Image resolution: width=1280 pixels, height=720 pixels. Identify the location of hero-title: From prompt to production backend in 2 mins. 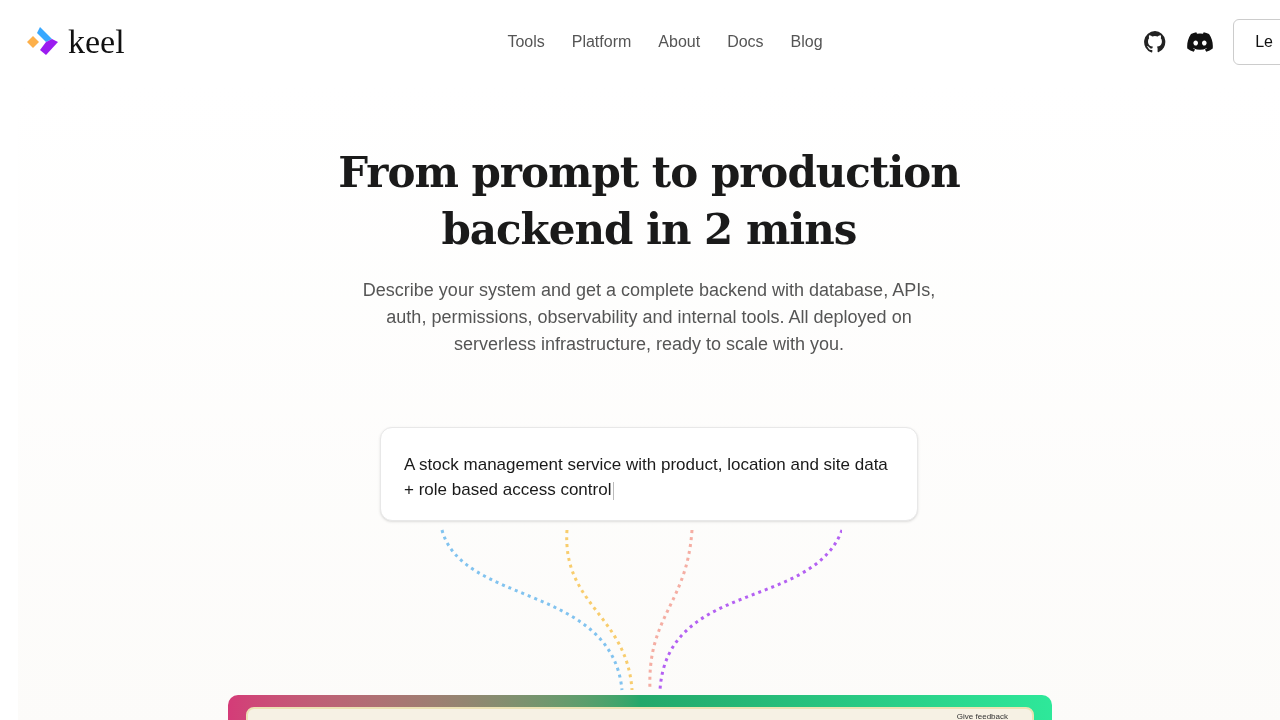
(649, 201).